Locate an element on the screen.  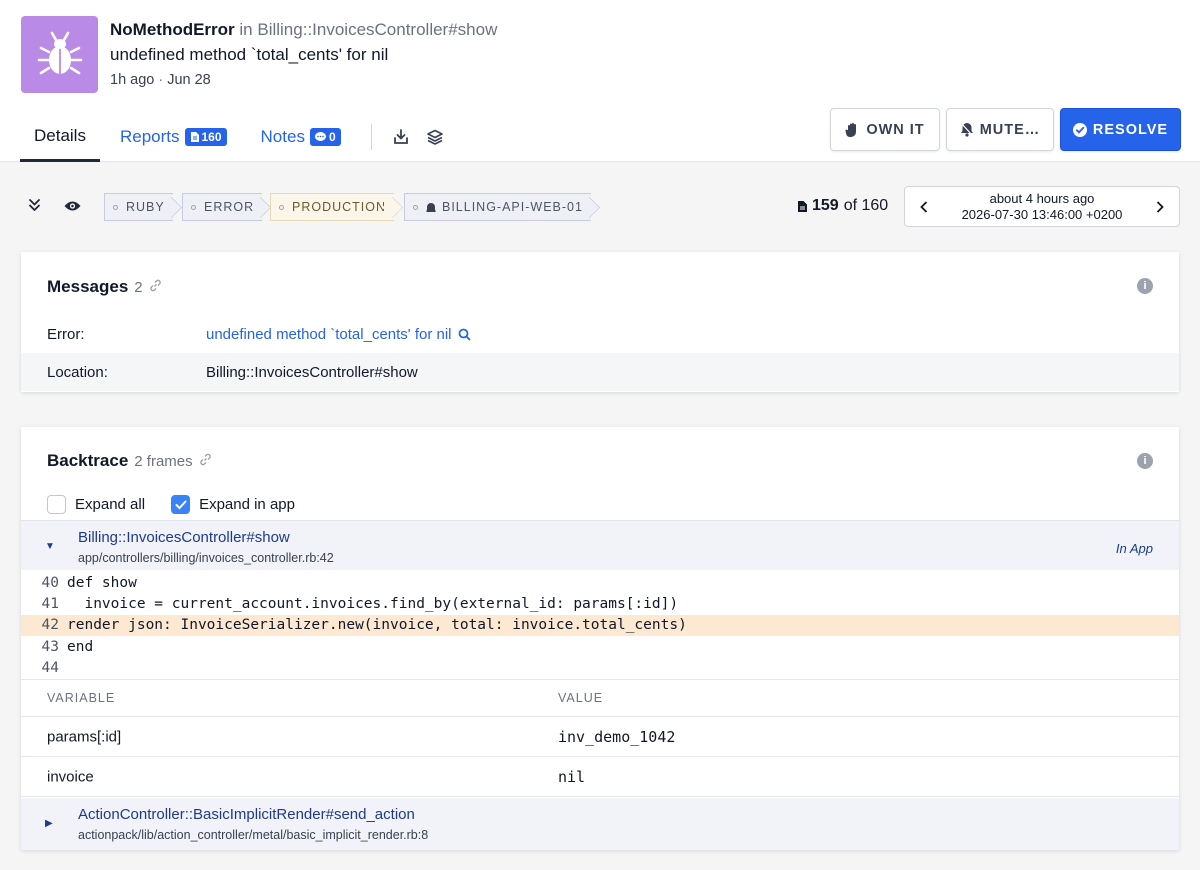
messages-title: Messages 2 is located at coordinates (104, 287).